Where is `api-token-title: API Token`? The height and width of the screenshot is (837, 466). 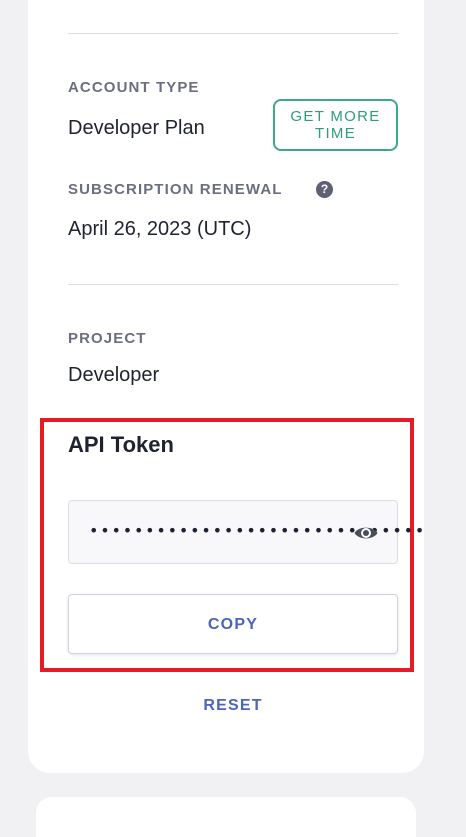 api-token-title: API Token is located at coordinates (121, 444).